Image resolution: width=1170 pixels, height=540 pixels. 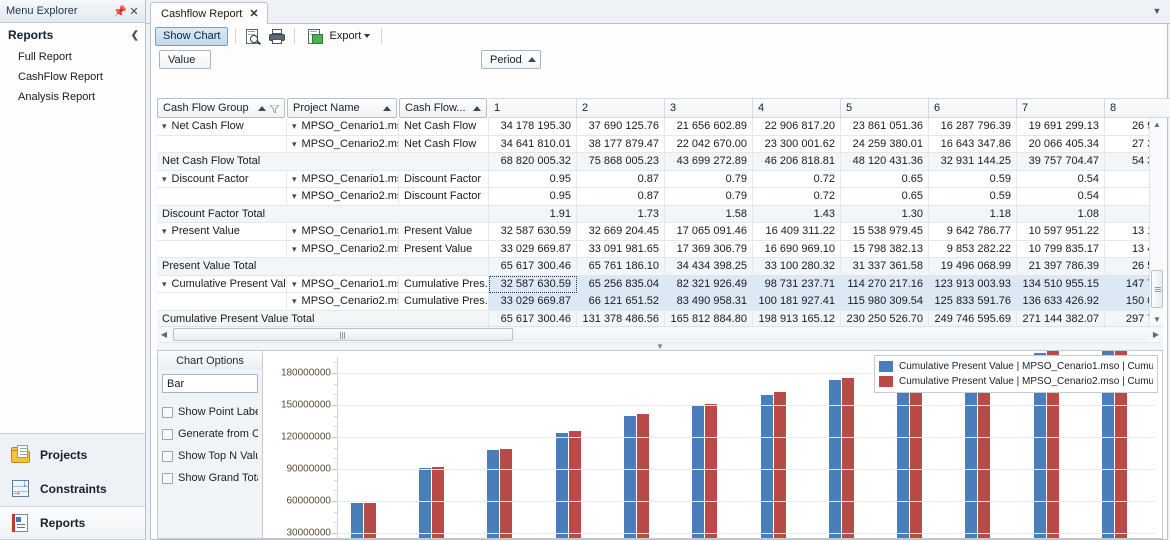 I want to click on cell-cash-flow-type: Present Value, so click(x=444, y=232).